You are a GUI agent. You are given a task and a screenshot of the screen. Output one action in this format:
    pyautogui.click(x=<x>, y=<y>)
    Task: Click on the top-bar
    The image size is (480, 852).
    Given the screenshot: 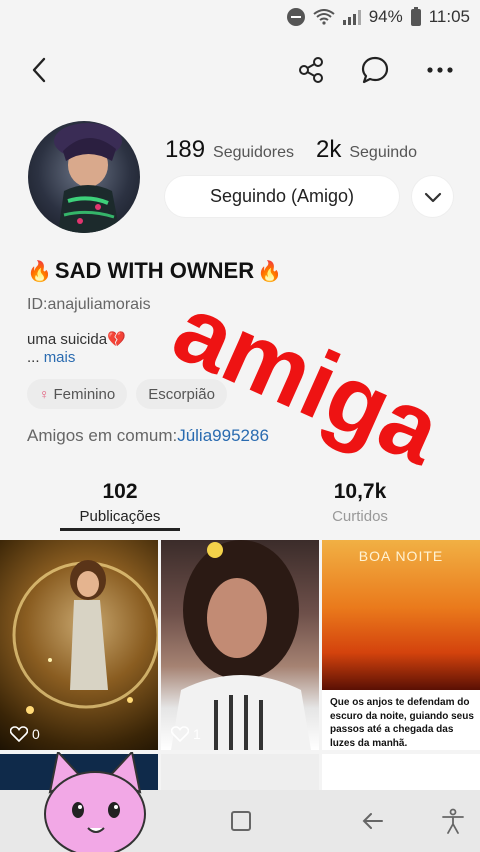 What is the action you would take?
    pyautogui.click(x=240, y=70)
    